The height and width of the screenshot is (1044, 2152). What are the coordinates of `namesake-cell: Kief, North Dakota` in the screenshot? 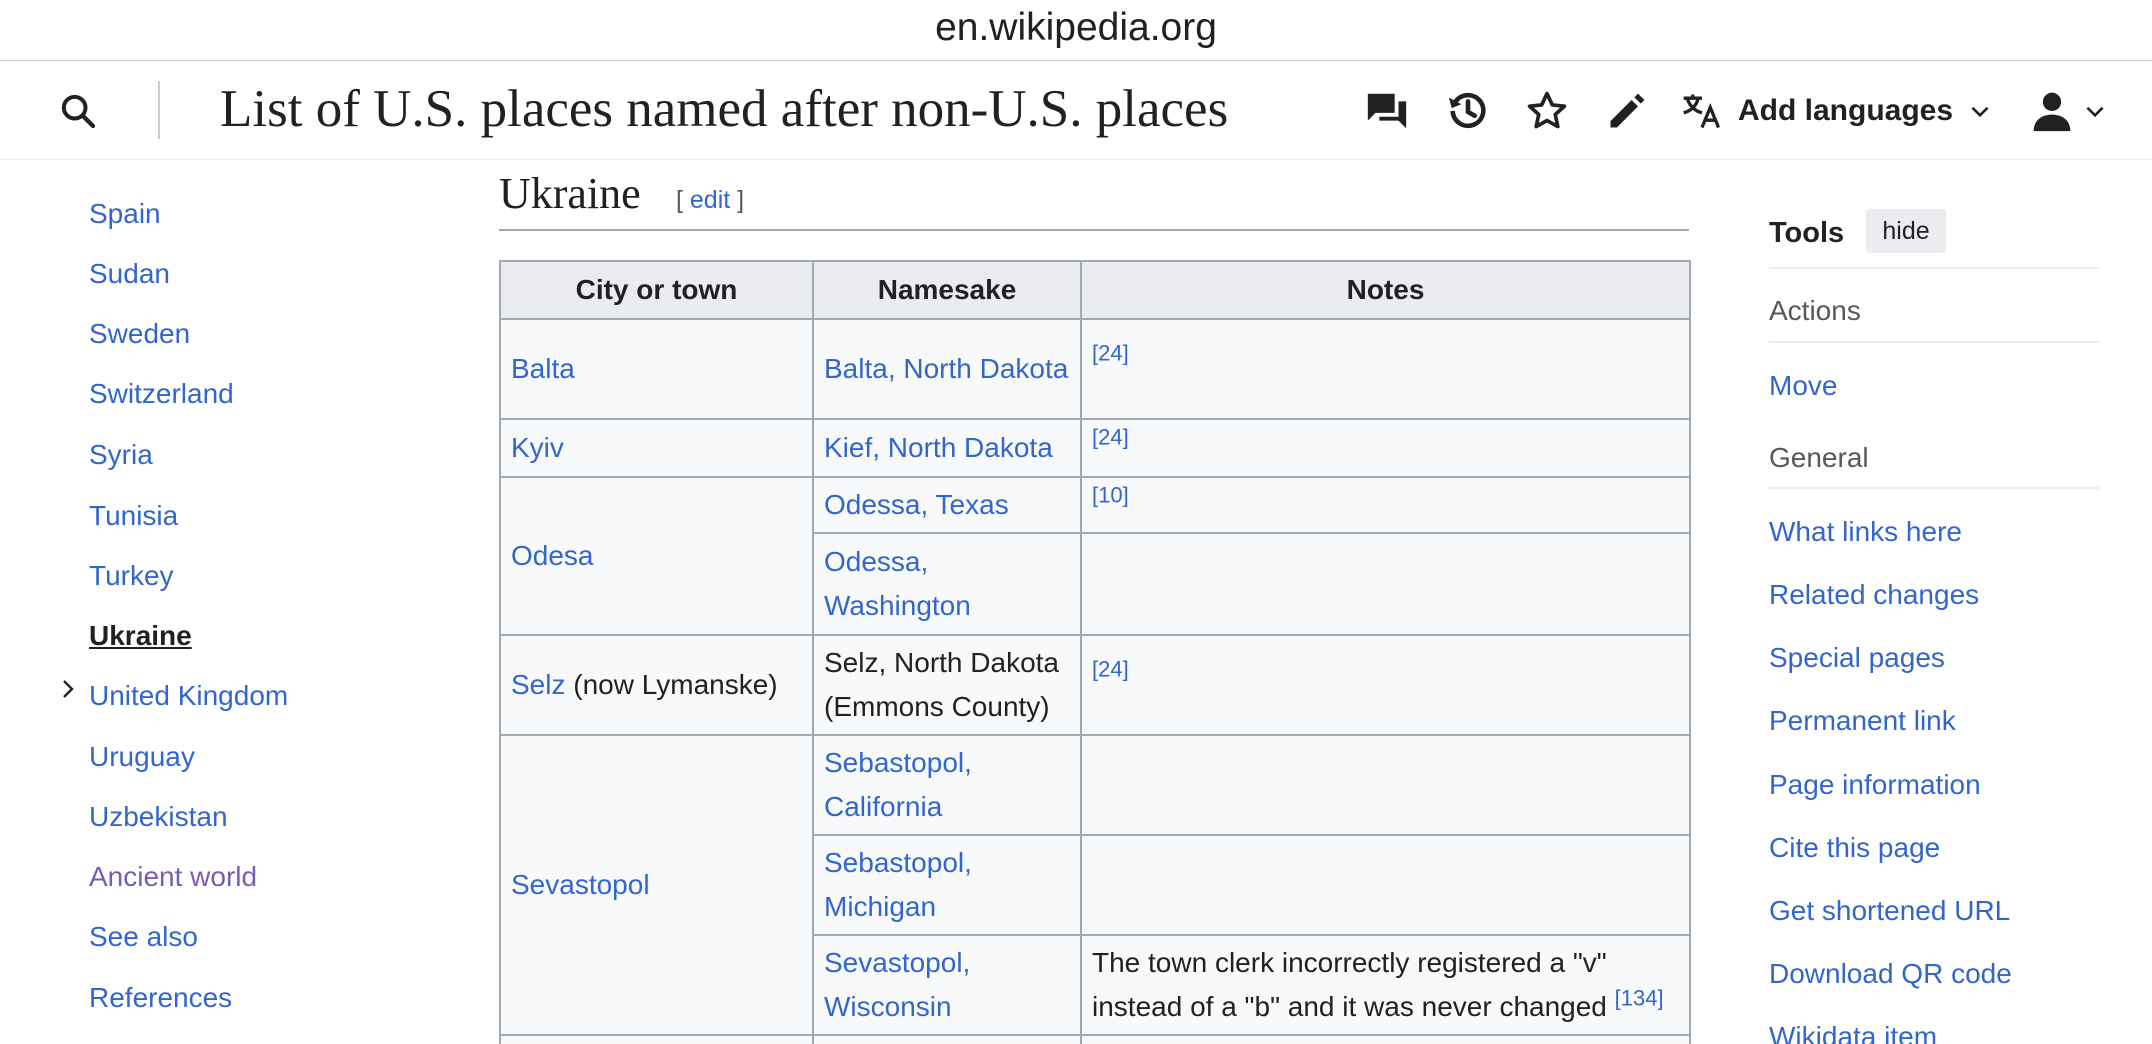 It's located at (947, 448).